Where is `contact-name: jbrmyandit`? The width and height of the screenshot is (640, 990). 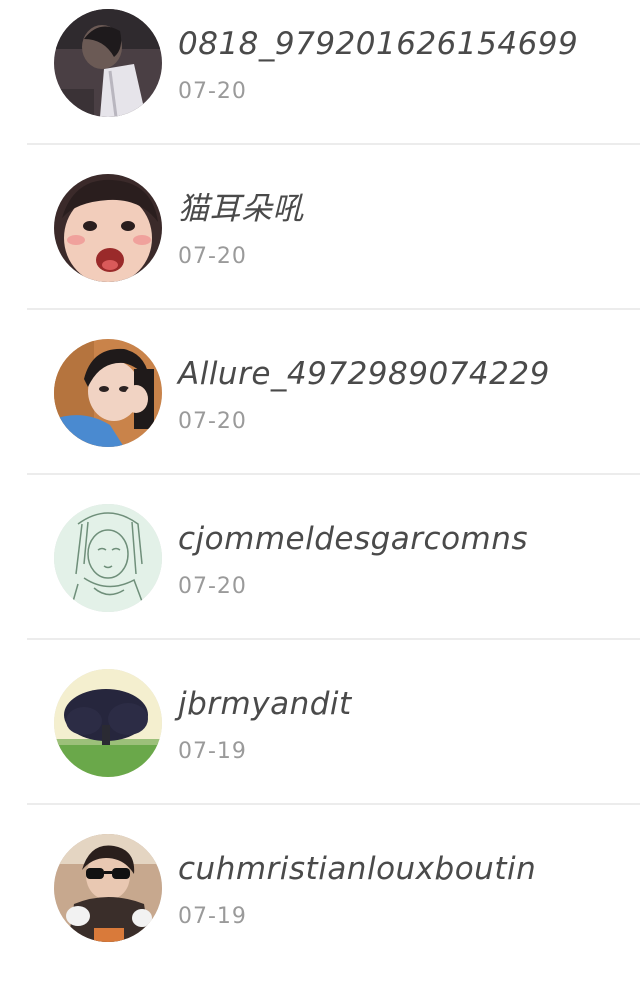
contact-name: jbrmyandit is located at coordinates (265, 704).